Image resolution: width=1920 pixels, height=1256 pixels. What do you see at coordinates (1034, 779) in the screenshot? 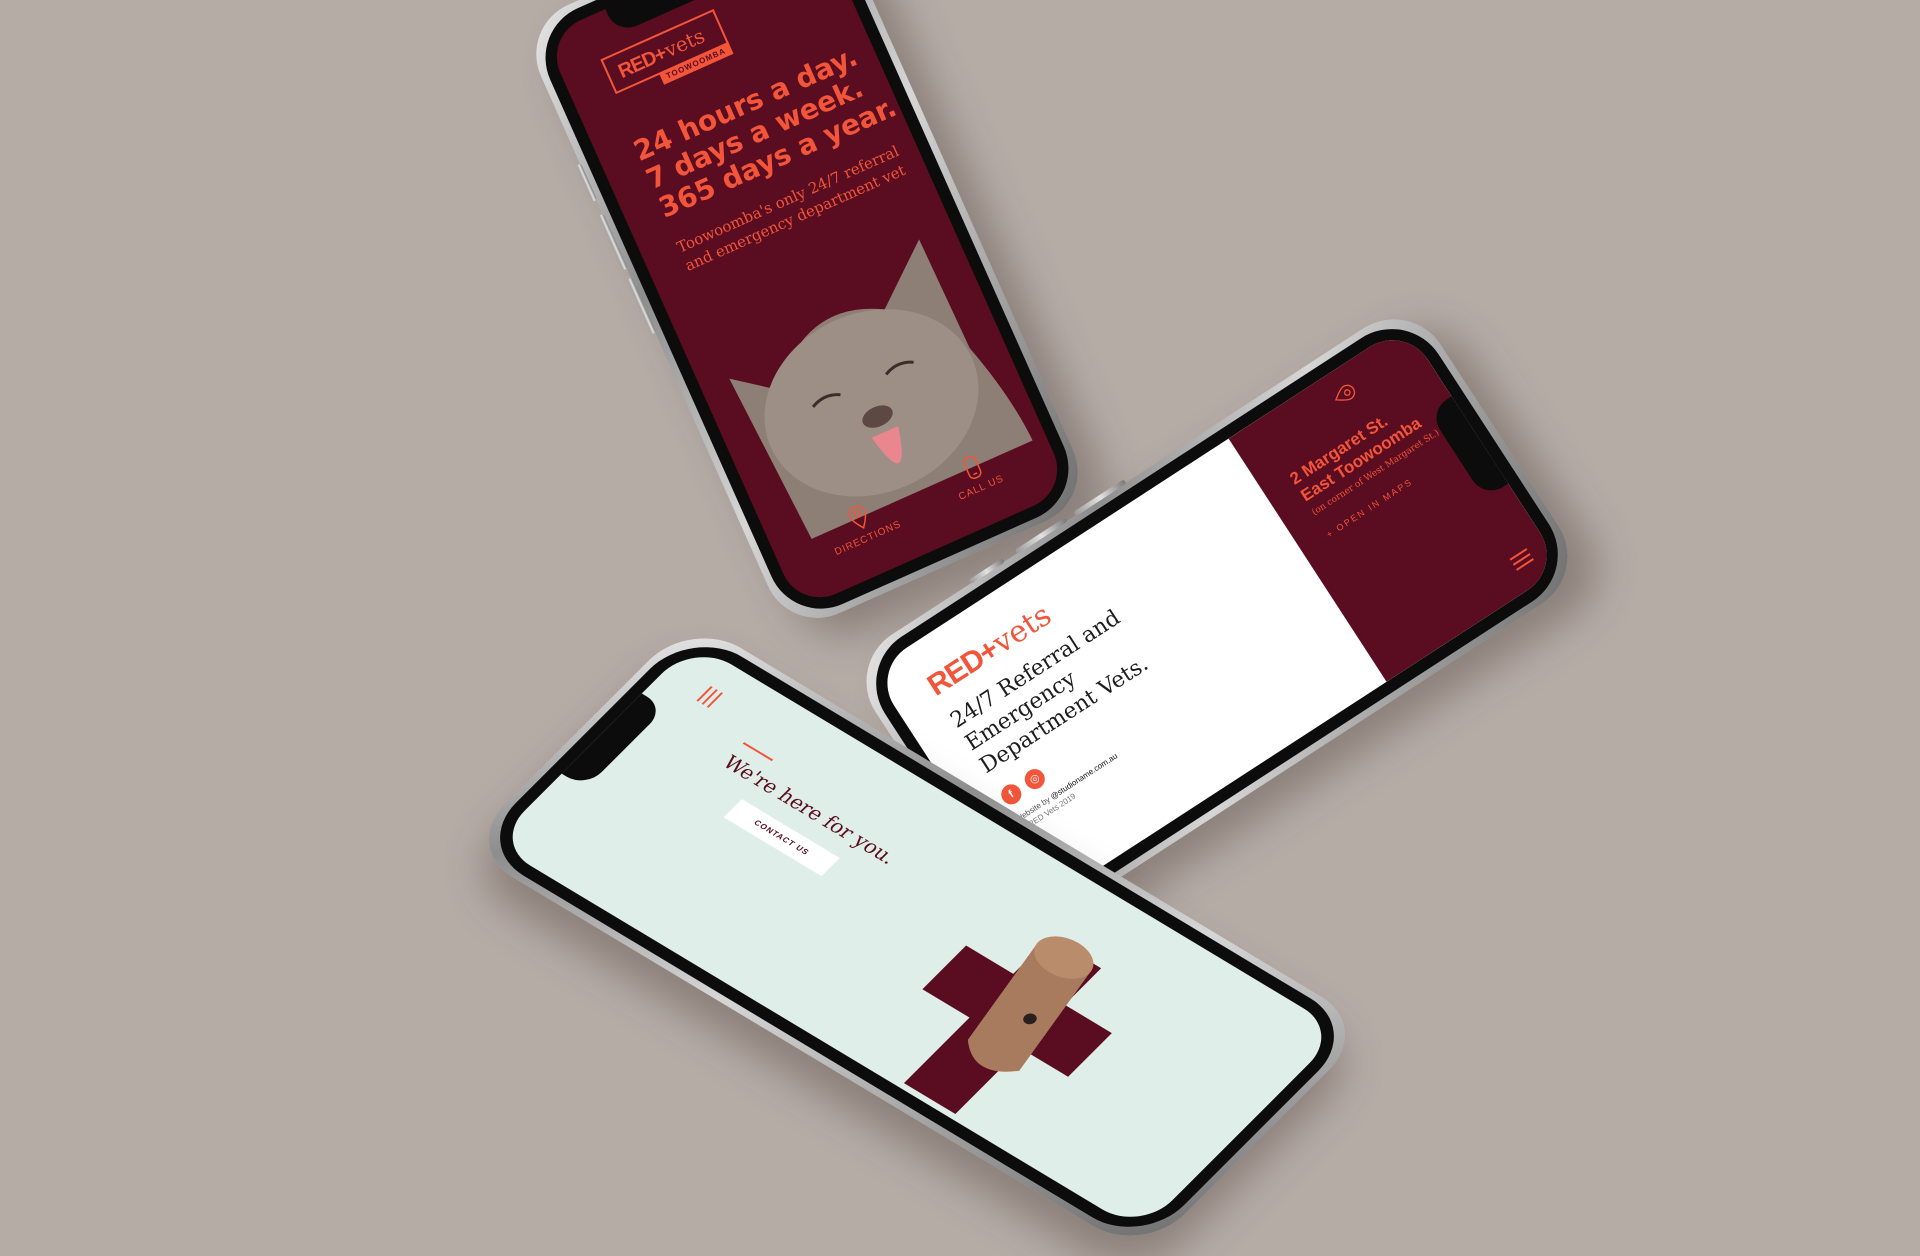
I see `instagram-icon: ◎` at bounding box center [1034, 779].